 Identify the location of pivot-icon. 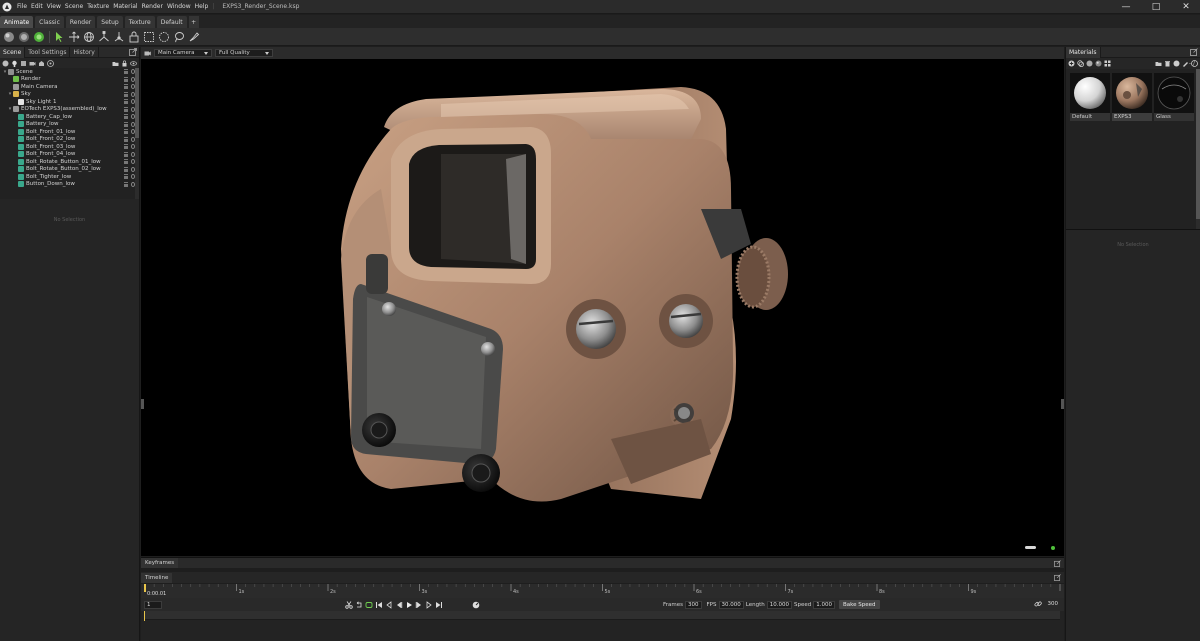
(119, 37).